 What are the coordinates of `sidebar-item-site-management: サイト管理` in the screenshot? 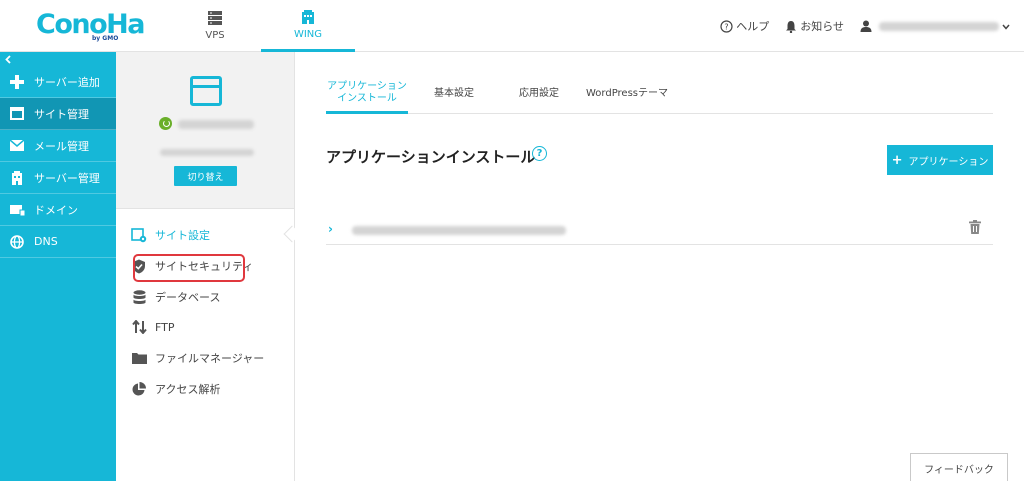 It's located at (58, 114).